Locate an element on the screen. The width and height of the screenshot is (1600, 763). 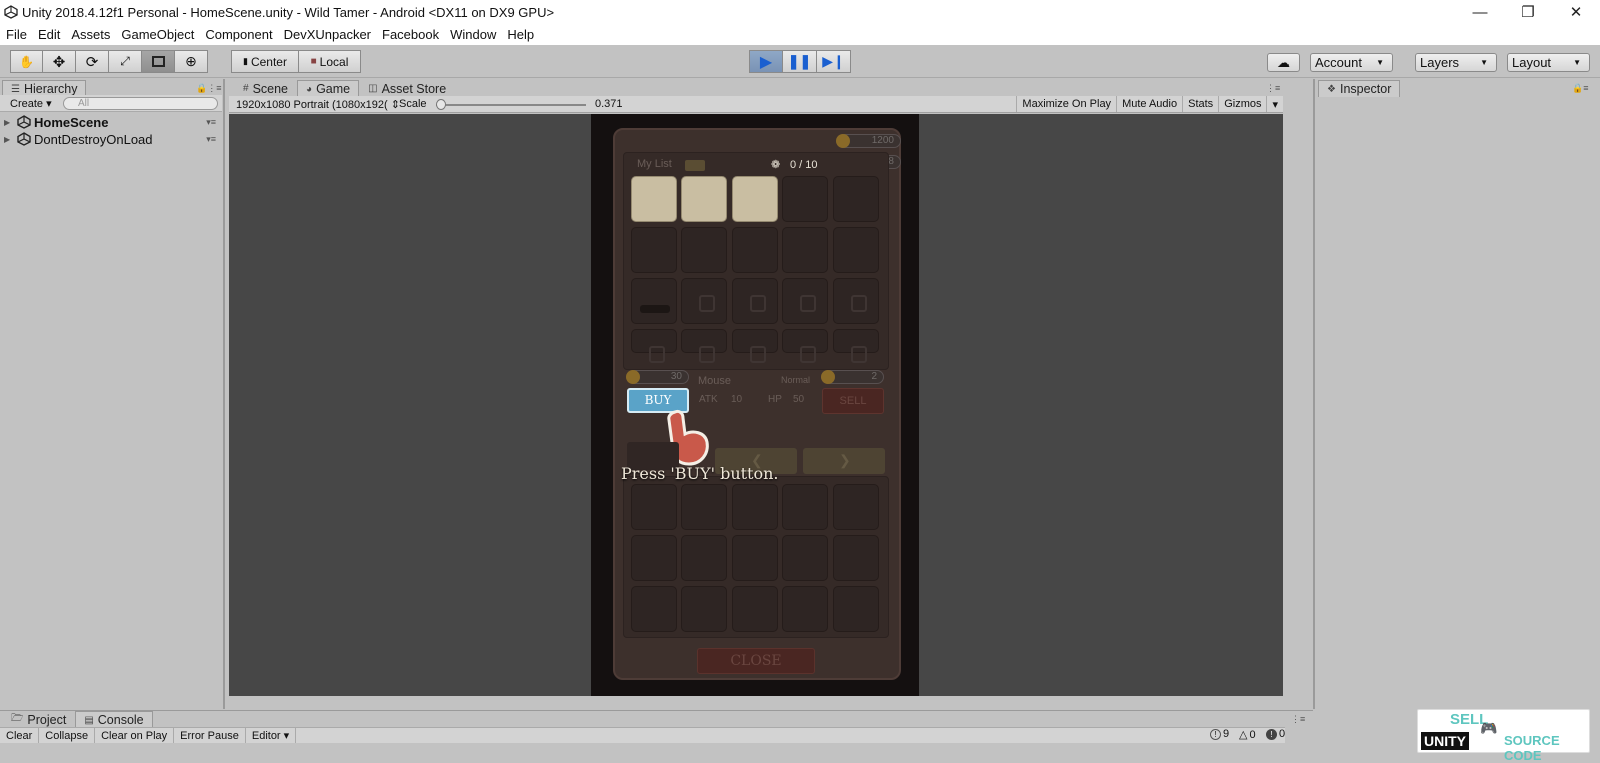
scale-tool-button: ⤢ is located at coordinates (125, 61).